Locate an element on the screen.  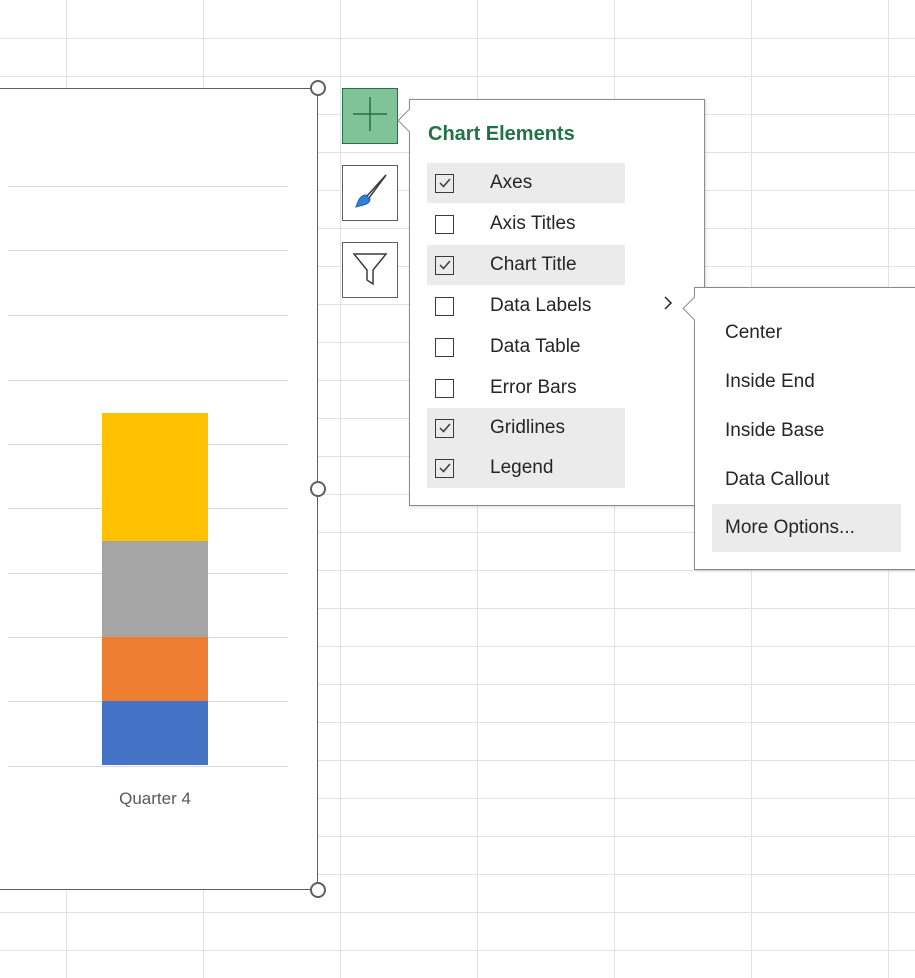
element-row-data-table: Data Table is located at coordinates (526, 347).